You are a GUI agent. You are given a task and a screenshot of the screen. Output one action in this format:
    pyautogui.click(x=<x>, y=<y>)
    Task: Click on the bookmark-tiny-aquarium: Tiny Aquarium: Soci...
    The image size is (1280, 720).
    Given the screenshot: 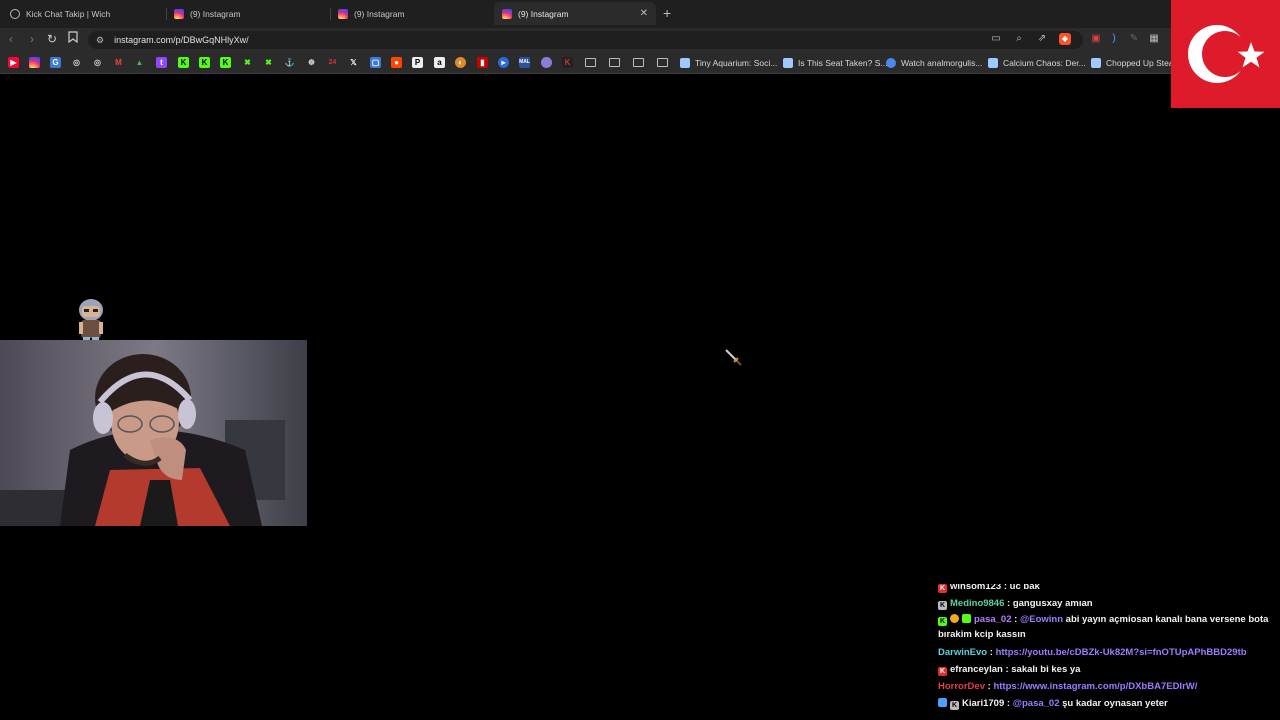 What is the action you would take?
    pyautogui.click(x=728, y=63)
    